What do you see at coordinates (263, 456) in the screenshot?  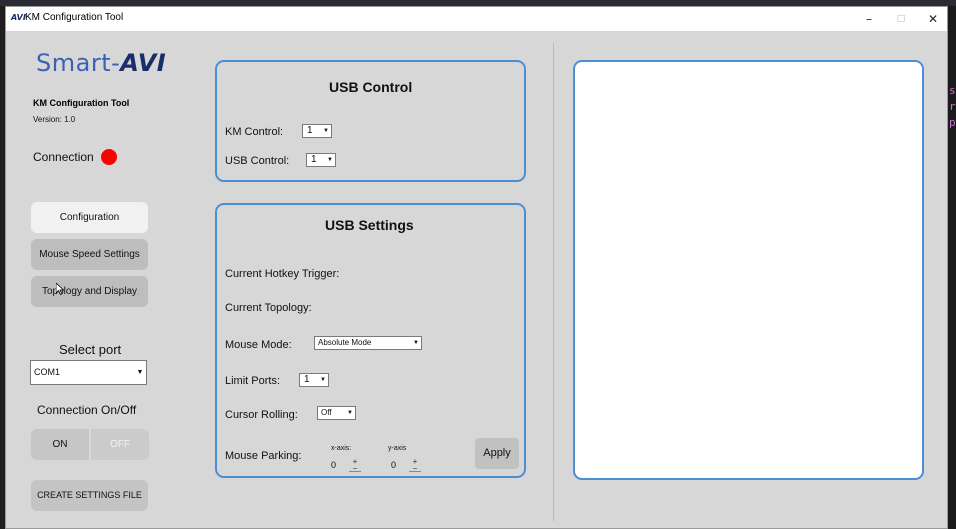 I see `mouse-parking-label: Mouse Parking:` at bounding box center [263, 456].